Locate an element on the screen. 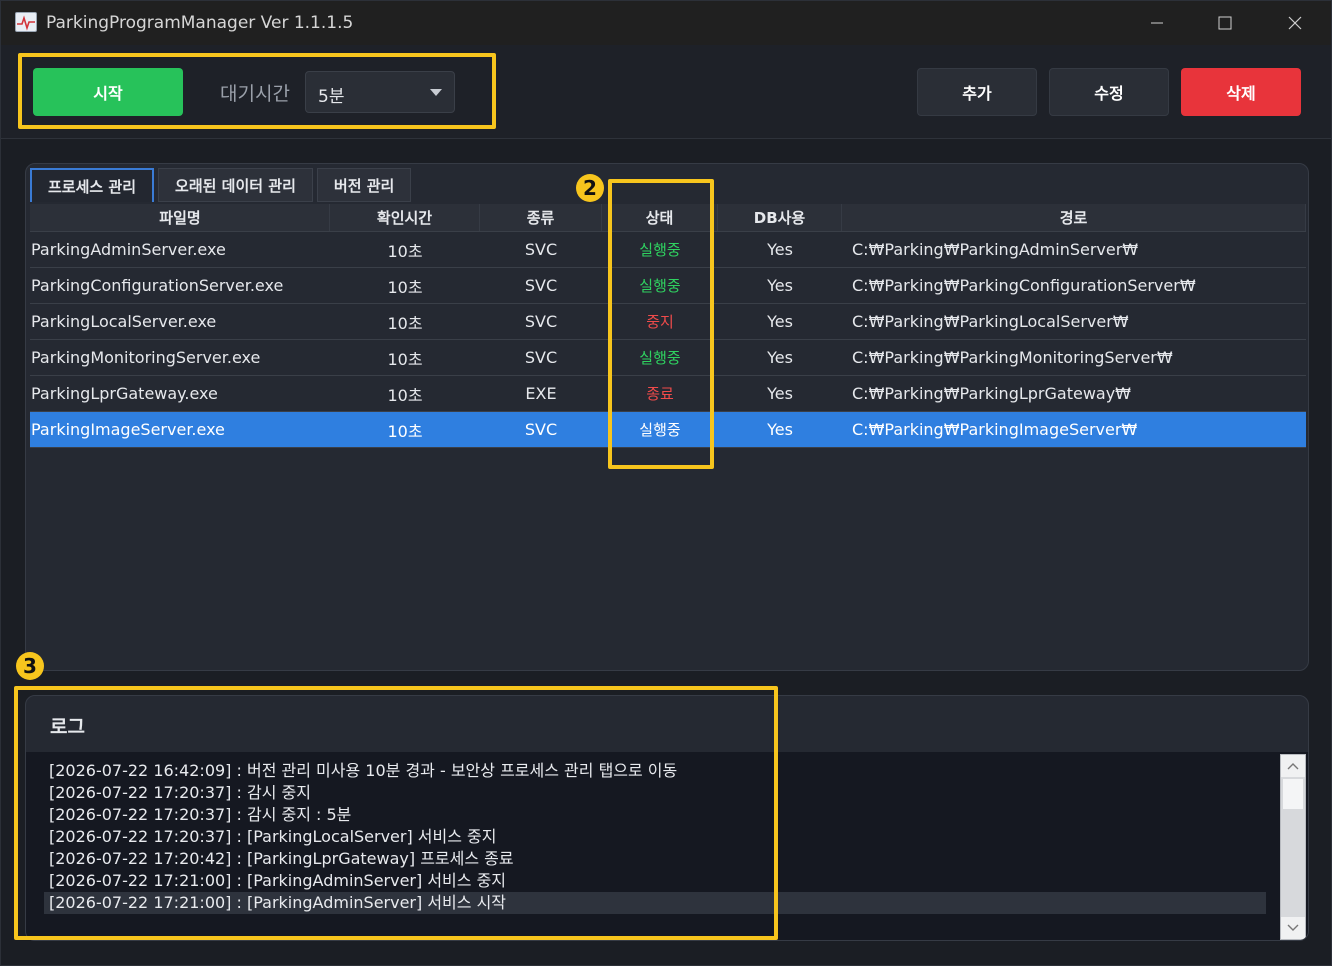 This screenshot has height=966, width=1332. tab-old-data-management: 오래된 데이터 관리 is located at coordinates (235, 185).